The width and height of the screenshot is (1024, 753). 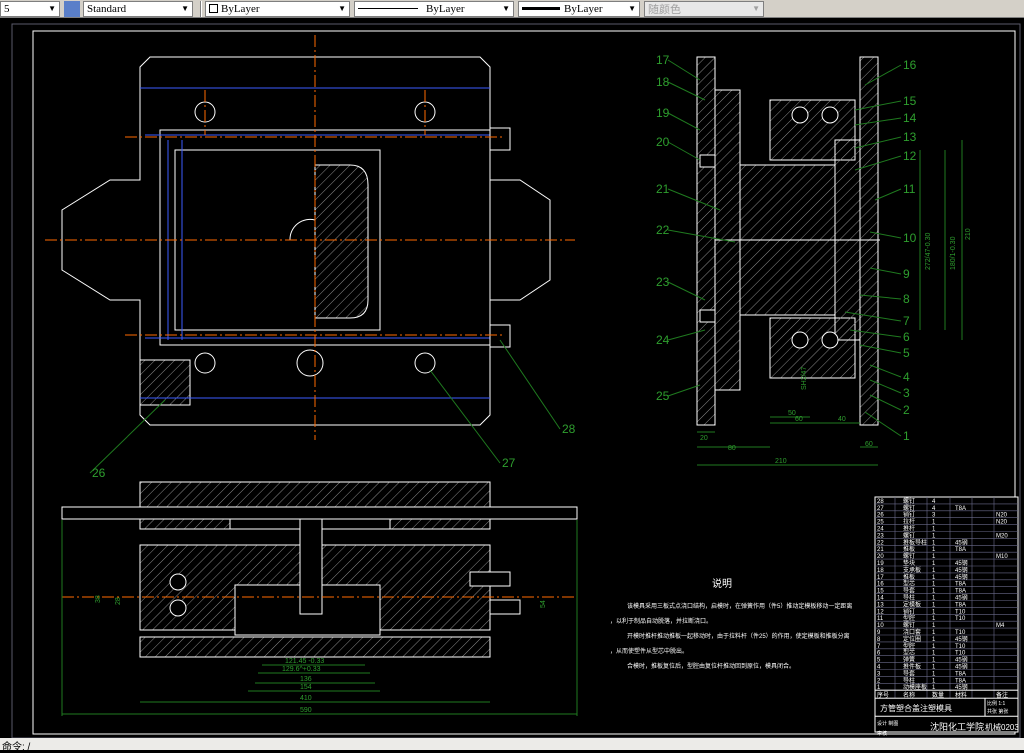 I want to click on text-style-icon, so click(x=72, y=8).